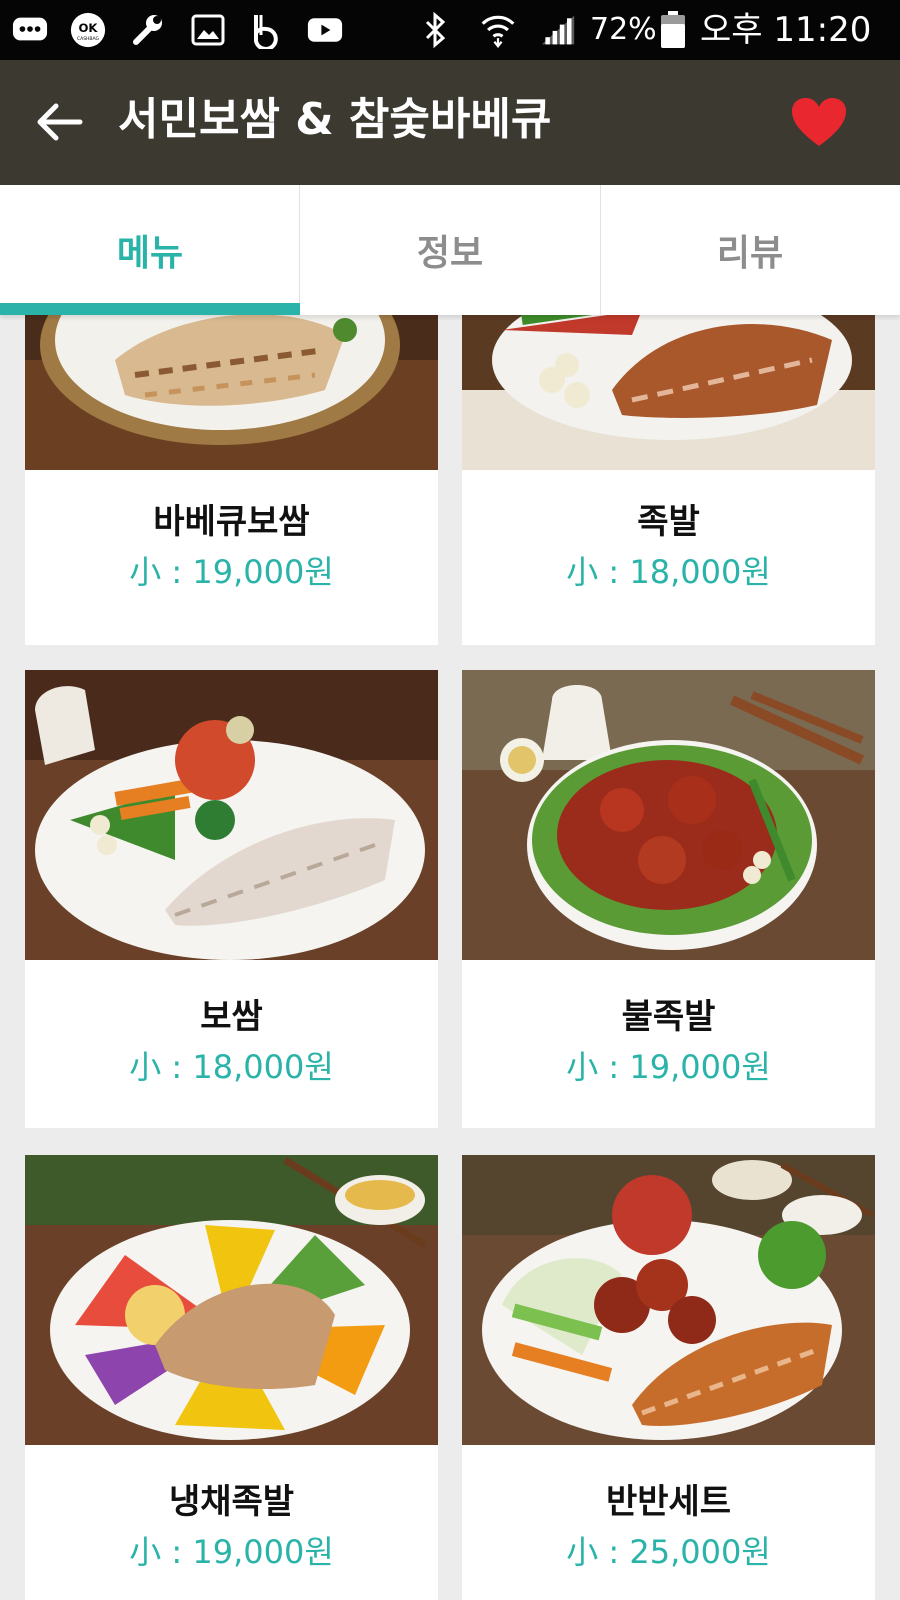  What do you see at coordinates (750, 250) in the screenshot?
I see `tab-reviews: 리뷰` at bounding box center [750, 250].